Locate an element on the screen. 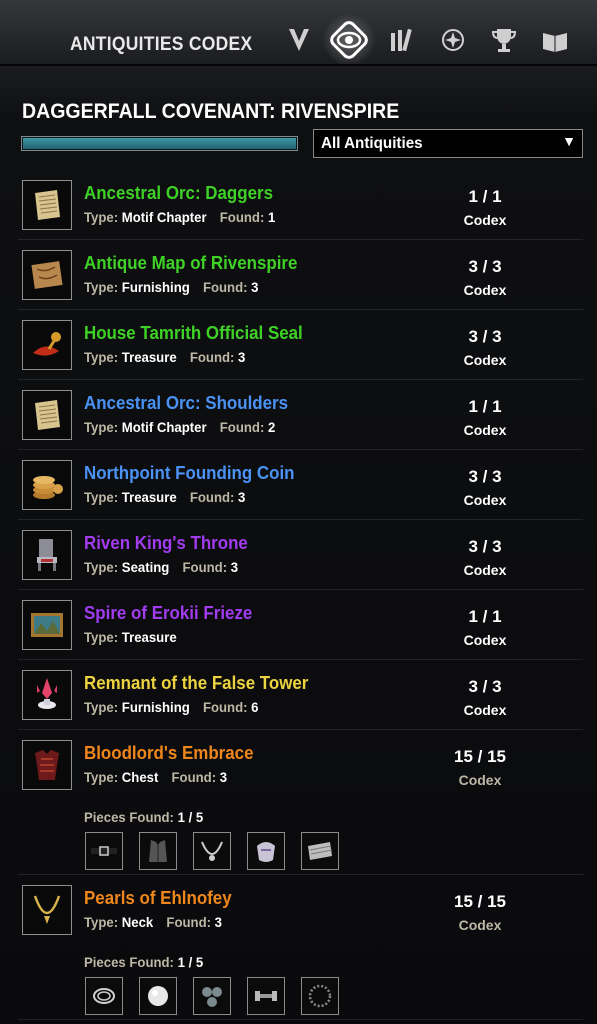  pearls-piece-icon is located at coordinates (212, 996).